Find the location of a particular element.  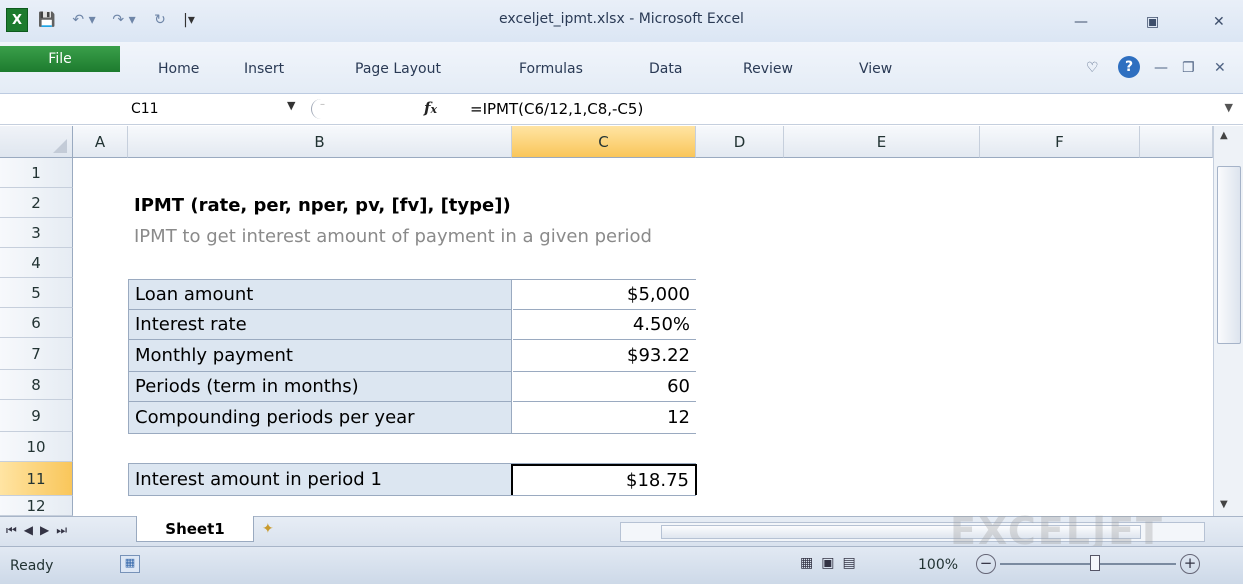

window-title: exceljet_ipmt.xlsx - Microsoft Excel is located at coordinates (621, 19).